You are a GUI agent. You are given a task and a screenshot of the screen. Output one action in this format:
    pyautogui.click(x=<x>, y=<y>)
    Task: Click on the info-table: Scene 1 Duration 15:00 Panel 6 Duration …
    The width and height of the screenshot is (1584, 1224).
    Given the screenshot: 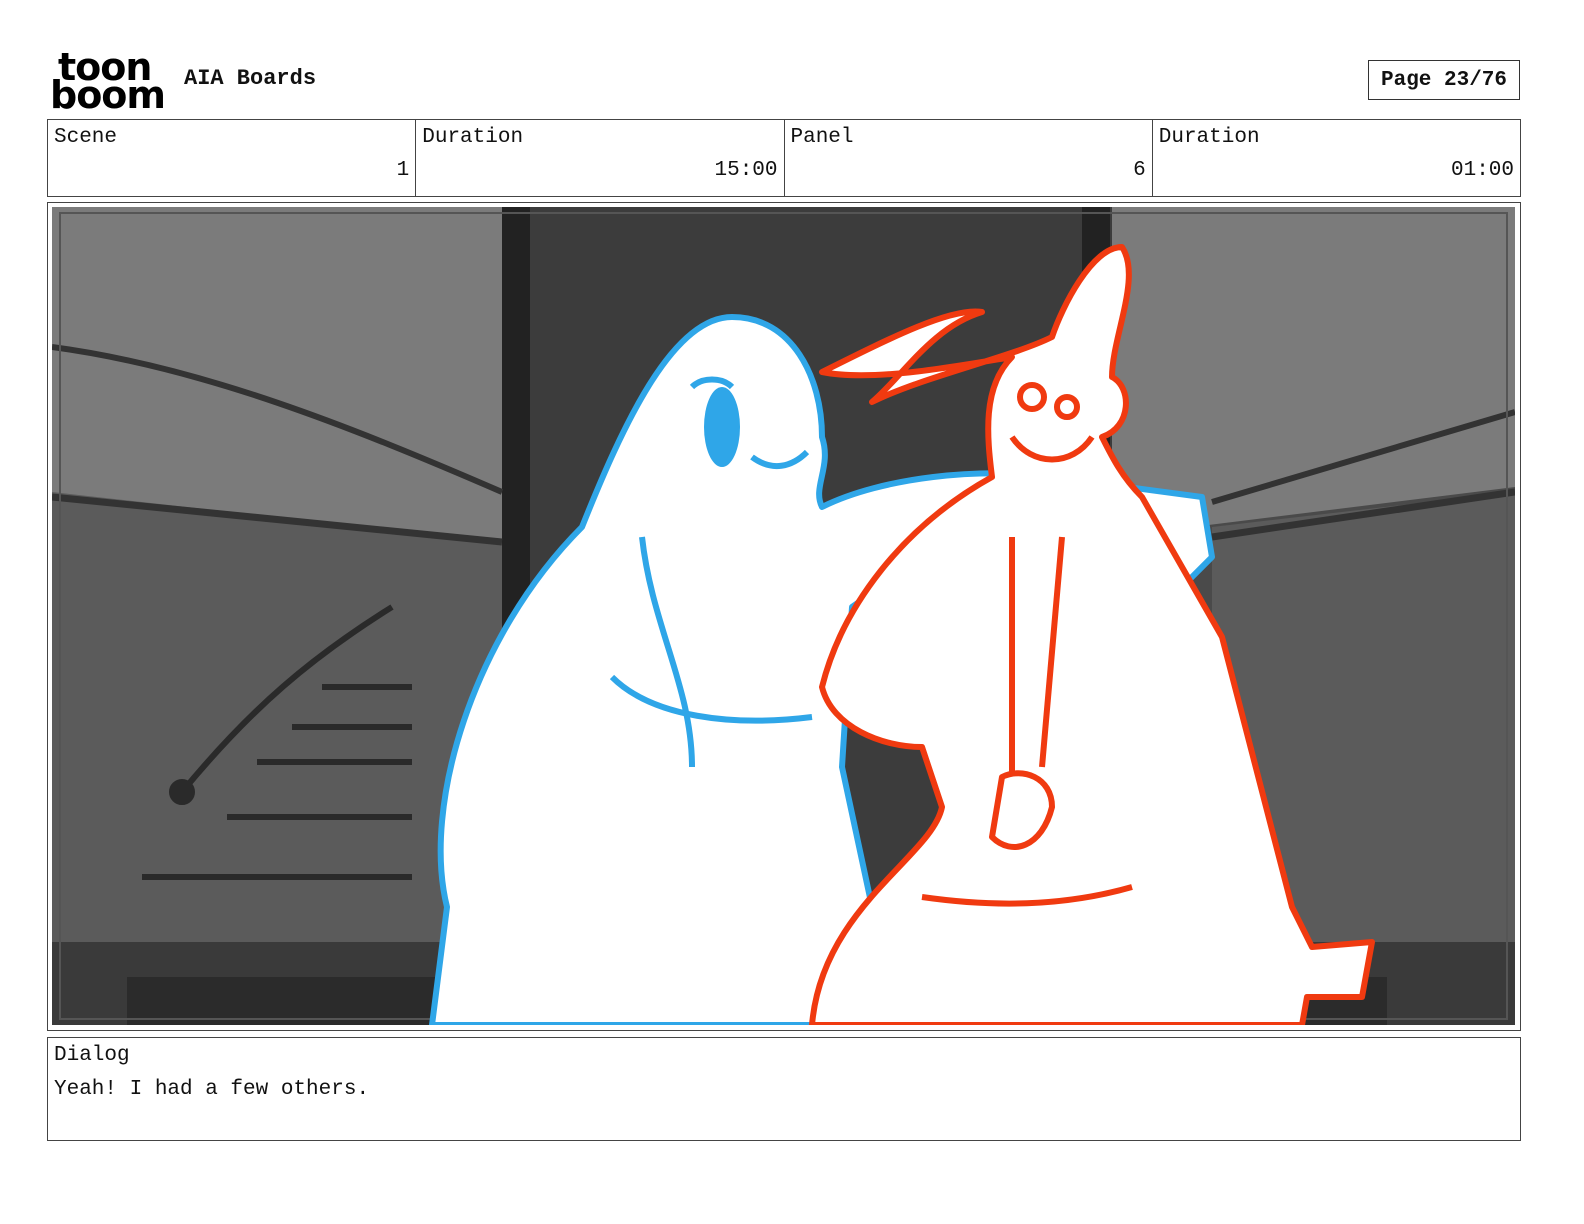 What is the action you would take?
    pyautogui.click(x=784, y=158)
    